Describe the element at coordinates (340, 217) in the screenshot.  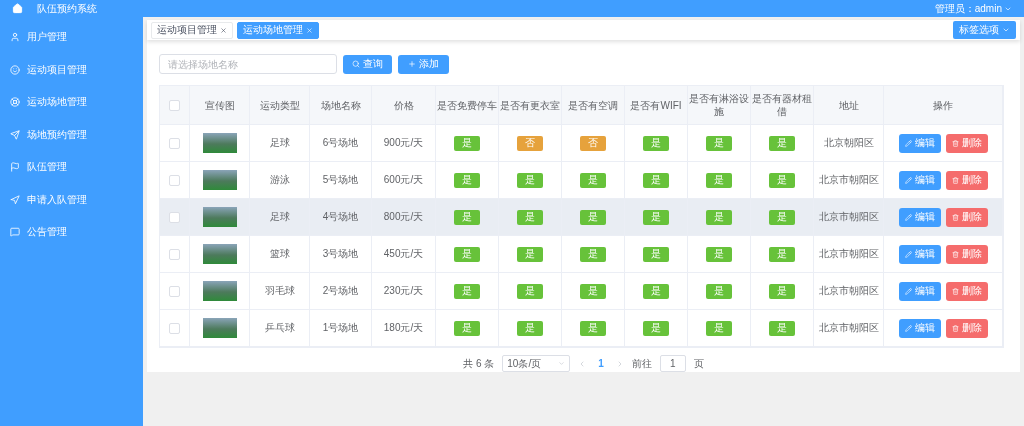
I see `table-cell: 4号场地` at that location.